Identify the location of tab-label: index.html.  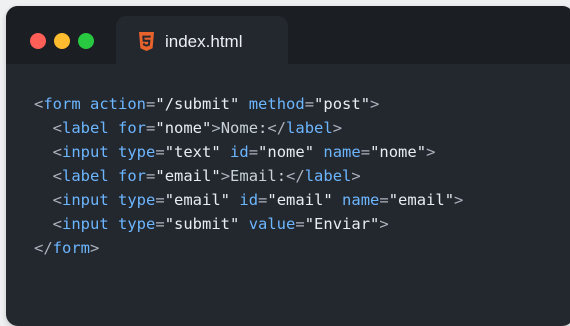
(204, 41).